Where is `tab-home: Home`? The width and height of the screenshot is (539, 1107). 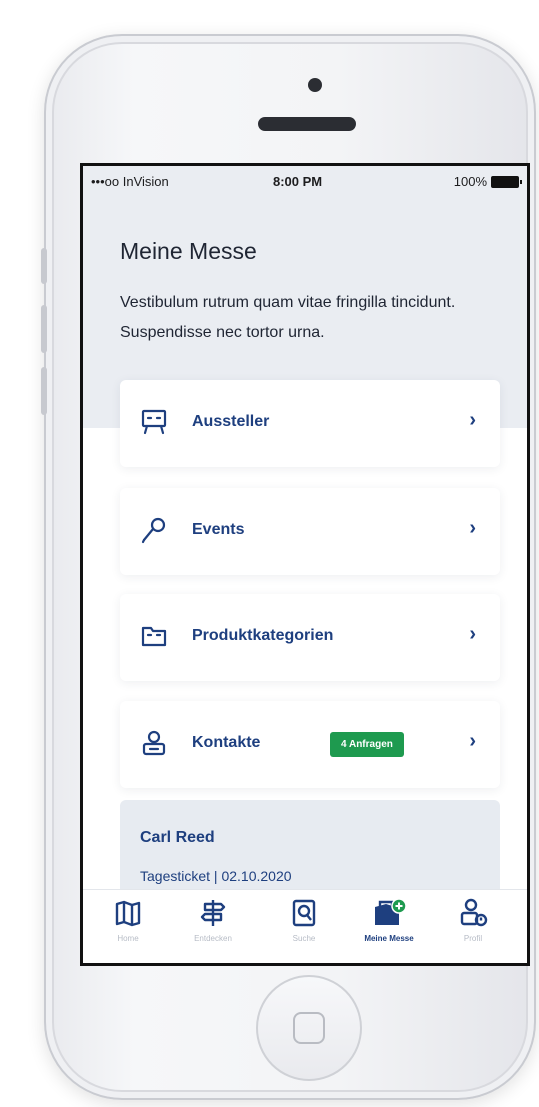
tab-home: Home is located at coordinates (128, 920).